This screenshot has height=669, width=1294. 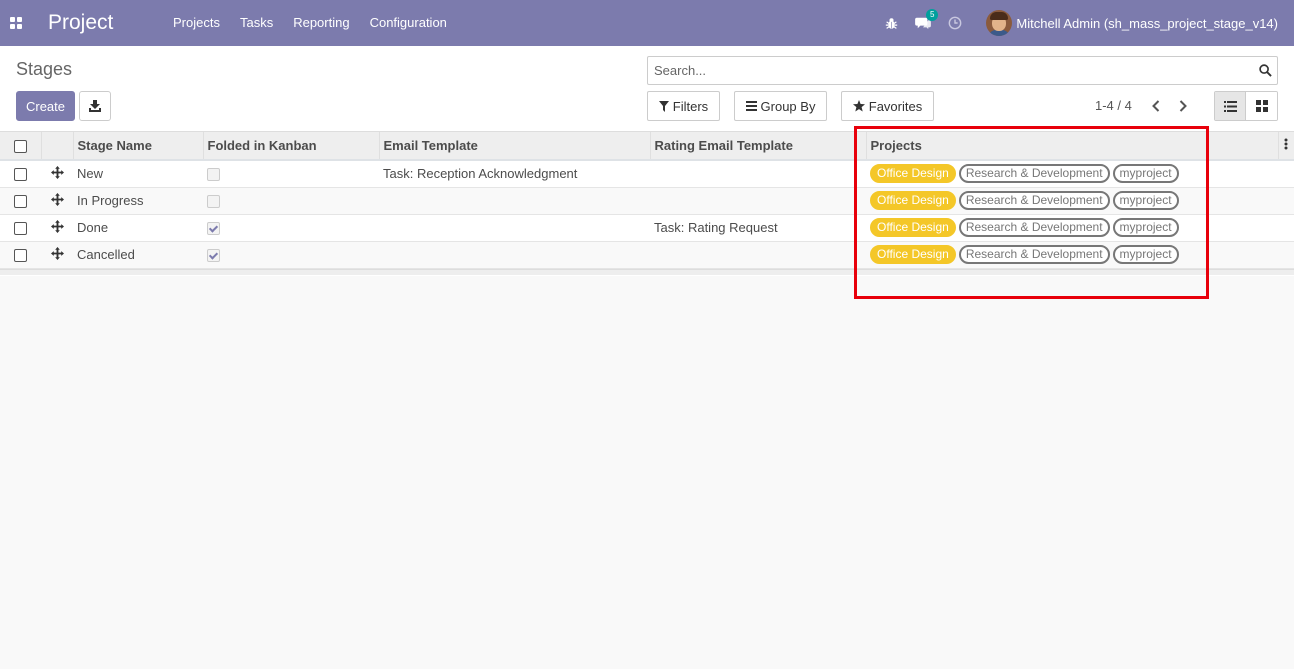 What do you see at coordinates (138, 228) in the screenshot?
I see `stage-name-cell: Done` at bounding box center [138, 228].